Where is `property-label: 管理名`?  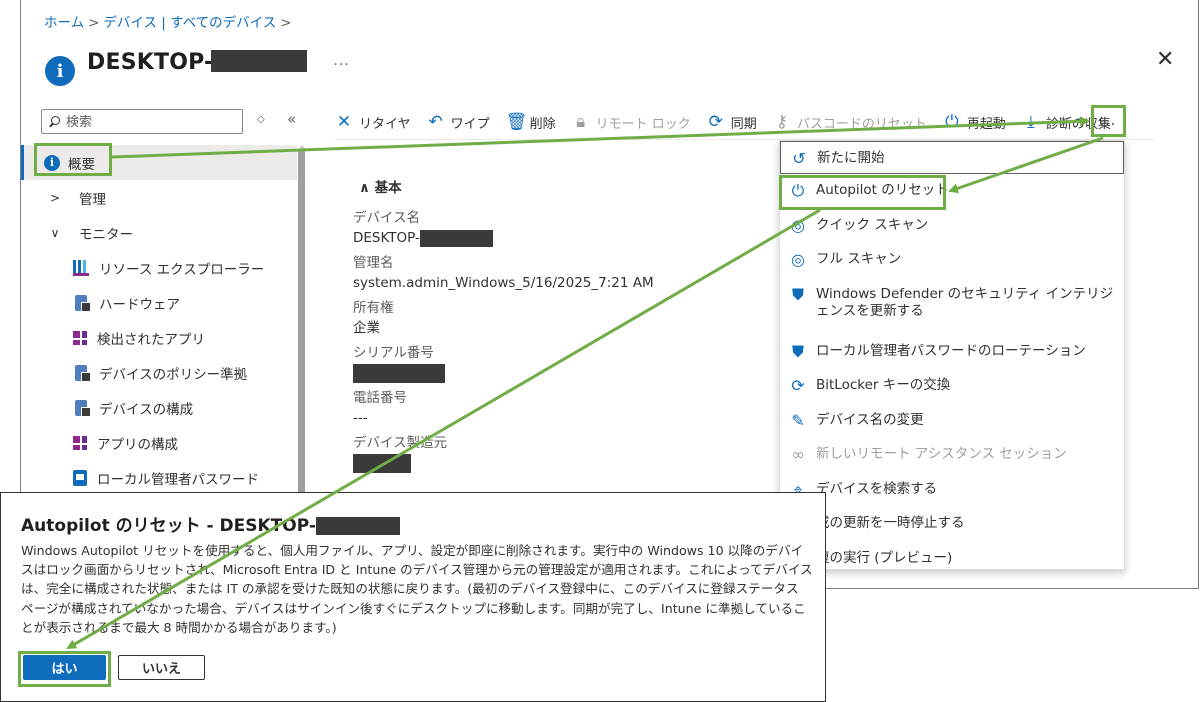
property-label: 管理名 is located at coordinates (373, 263).